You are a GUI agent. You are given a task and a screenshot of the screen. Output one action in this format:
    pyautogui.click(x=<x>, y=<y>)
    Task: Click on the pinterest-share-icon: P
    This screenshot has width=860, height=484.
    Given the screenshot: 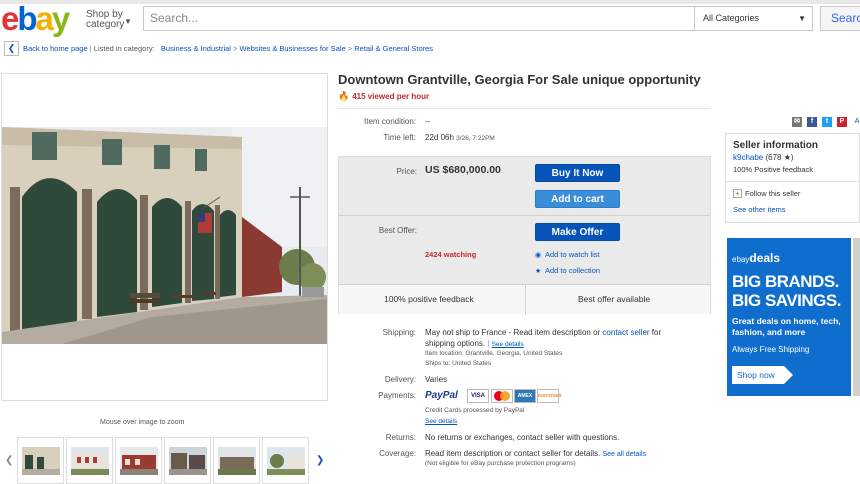 What is the action you would take?
    pyautogui.click(x=842, y=122)
    